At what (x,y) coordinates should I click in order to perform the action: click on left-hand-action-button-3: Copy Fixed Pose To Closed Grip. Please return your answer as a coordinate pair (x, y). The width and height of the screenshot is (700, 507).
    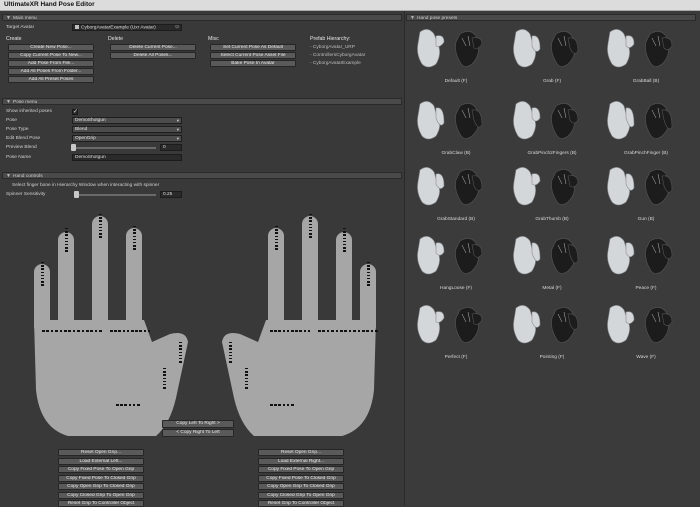
    Looking at the image, I should click on (101, 478).